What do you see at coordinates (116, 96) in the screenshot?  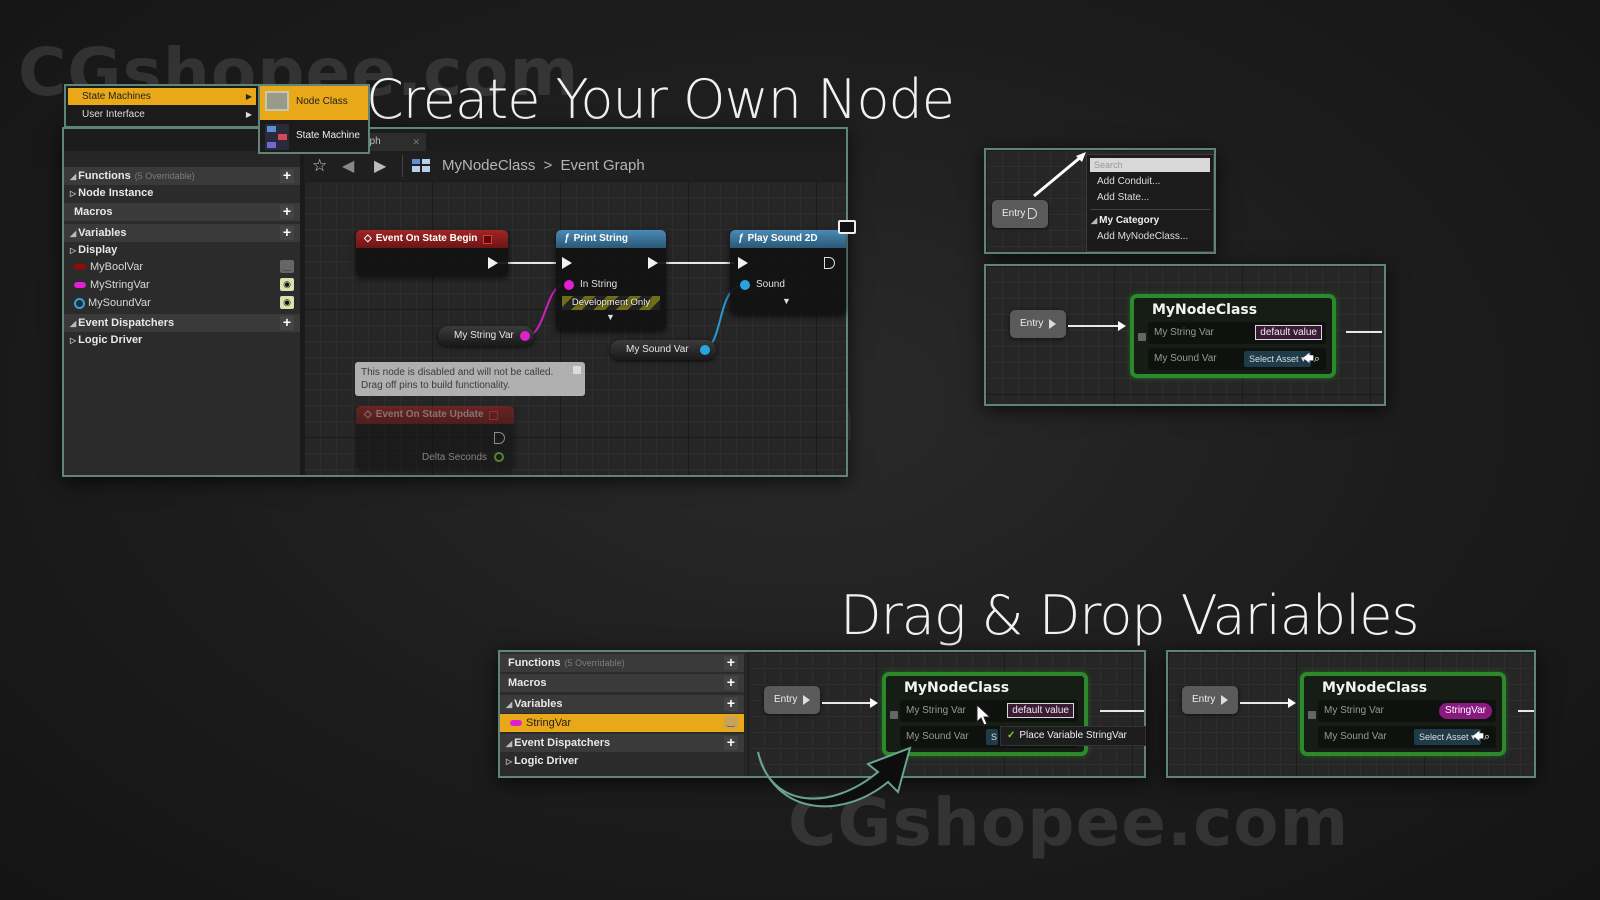 I see `menu-item-label: State Machines` at bounding box center [116, 96].